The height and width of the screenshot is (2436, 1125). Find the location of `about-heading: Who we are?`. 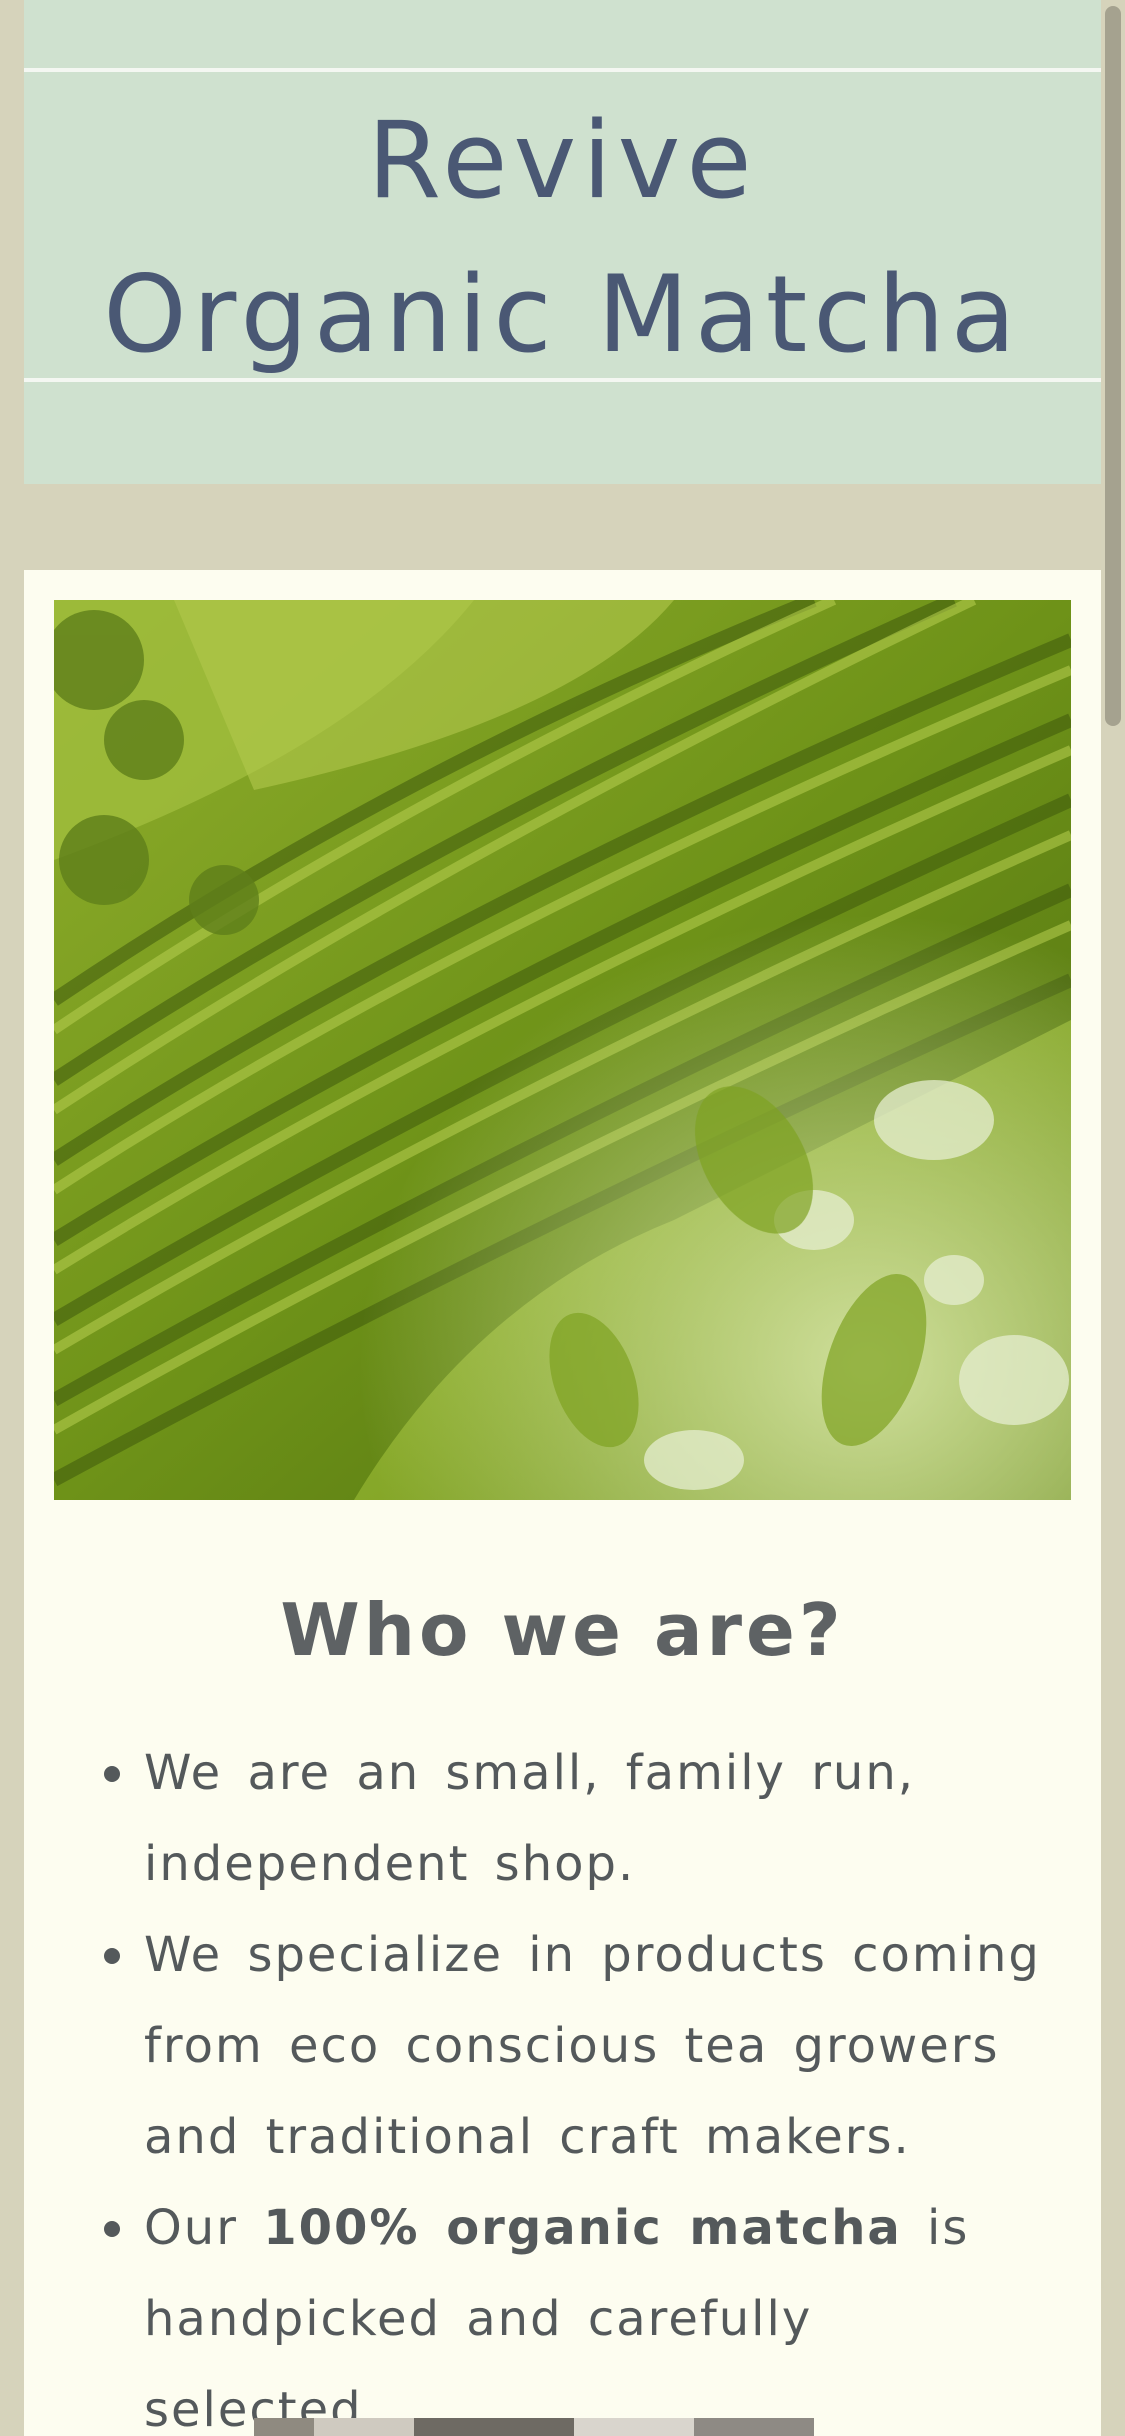

about-heading: Who we are? is located at coordinates (562, 1630).